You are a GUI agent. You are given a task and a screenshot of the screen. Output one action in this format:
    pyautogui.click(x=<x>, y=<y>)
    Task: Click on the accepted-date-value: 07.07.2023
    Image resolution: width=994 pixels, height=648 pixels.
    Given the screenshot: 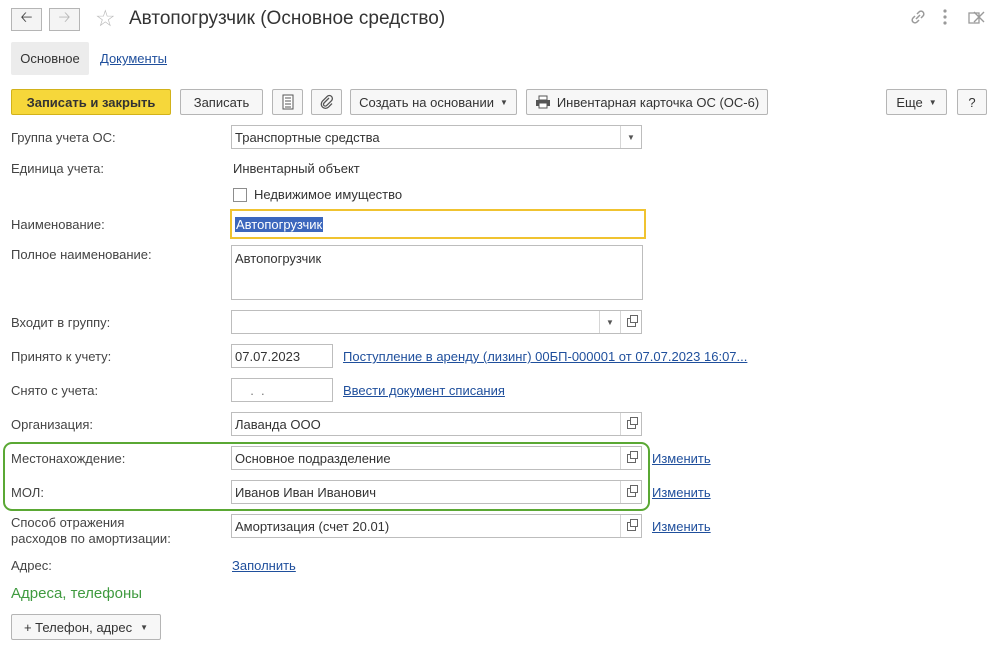 What is the action you would take?
    pyautogui.click(x=268, y=356)
    